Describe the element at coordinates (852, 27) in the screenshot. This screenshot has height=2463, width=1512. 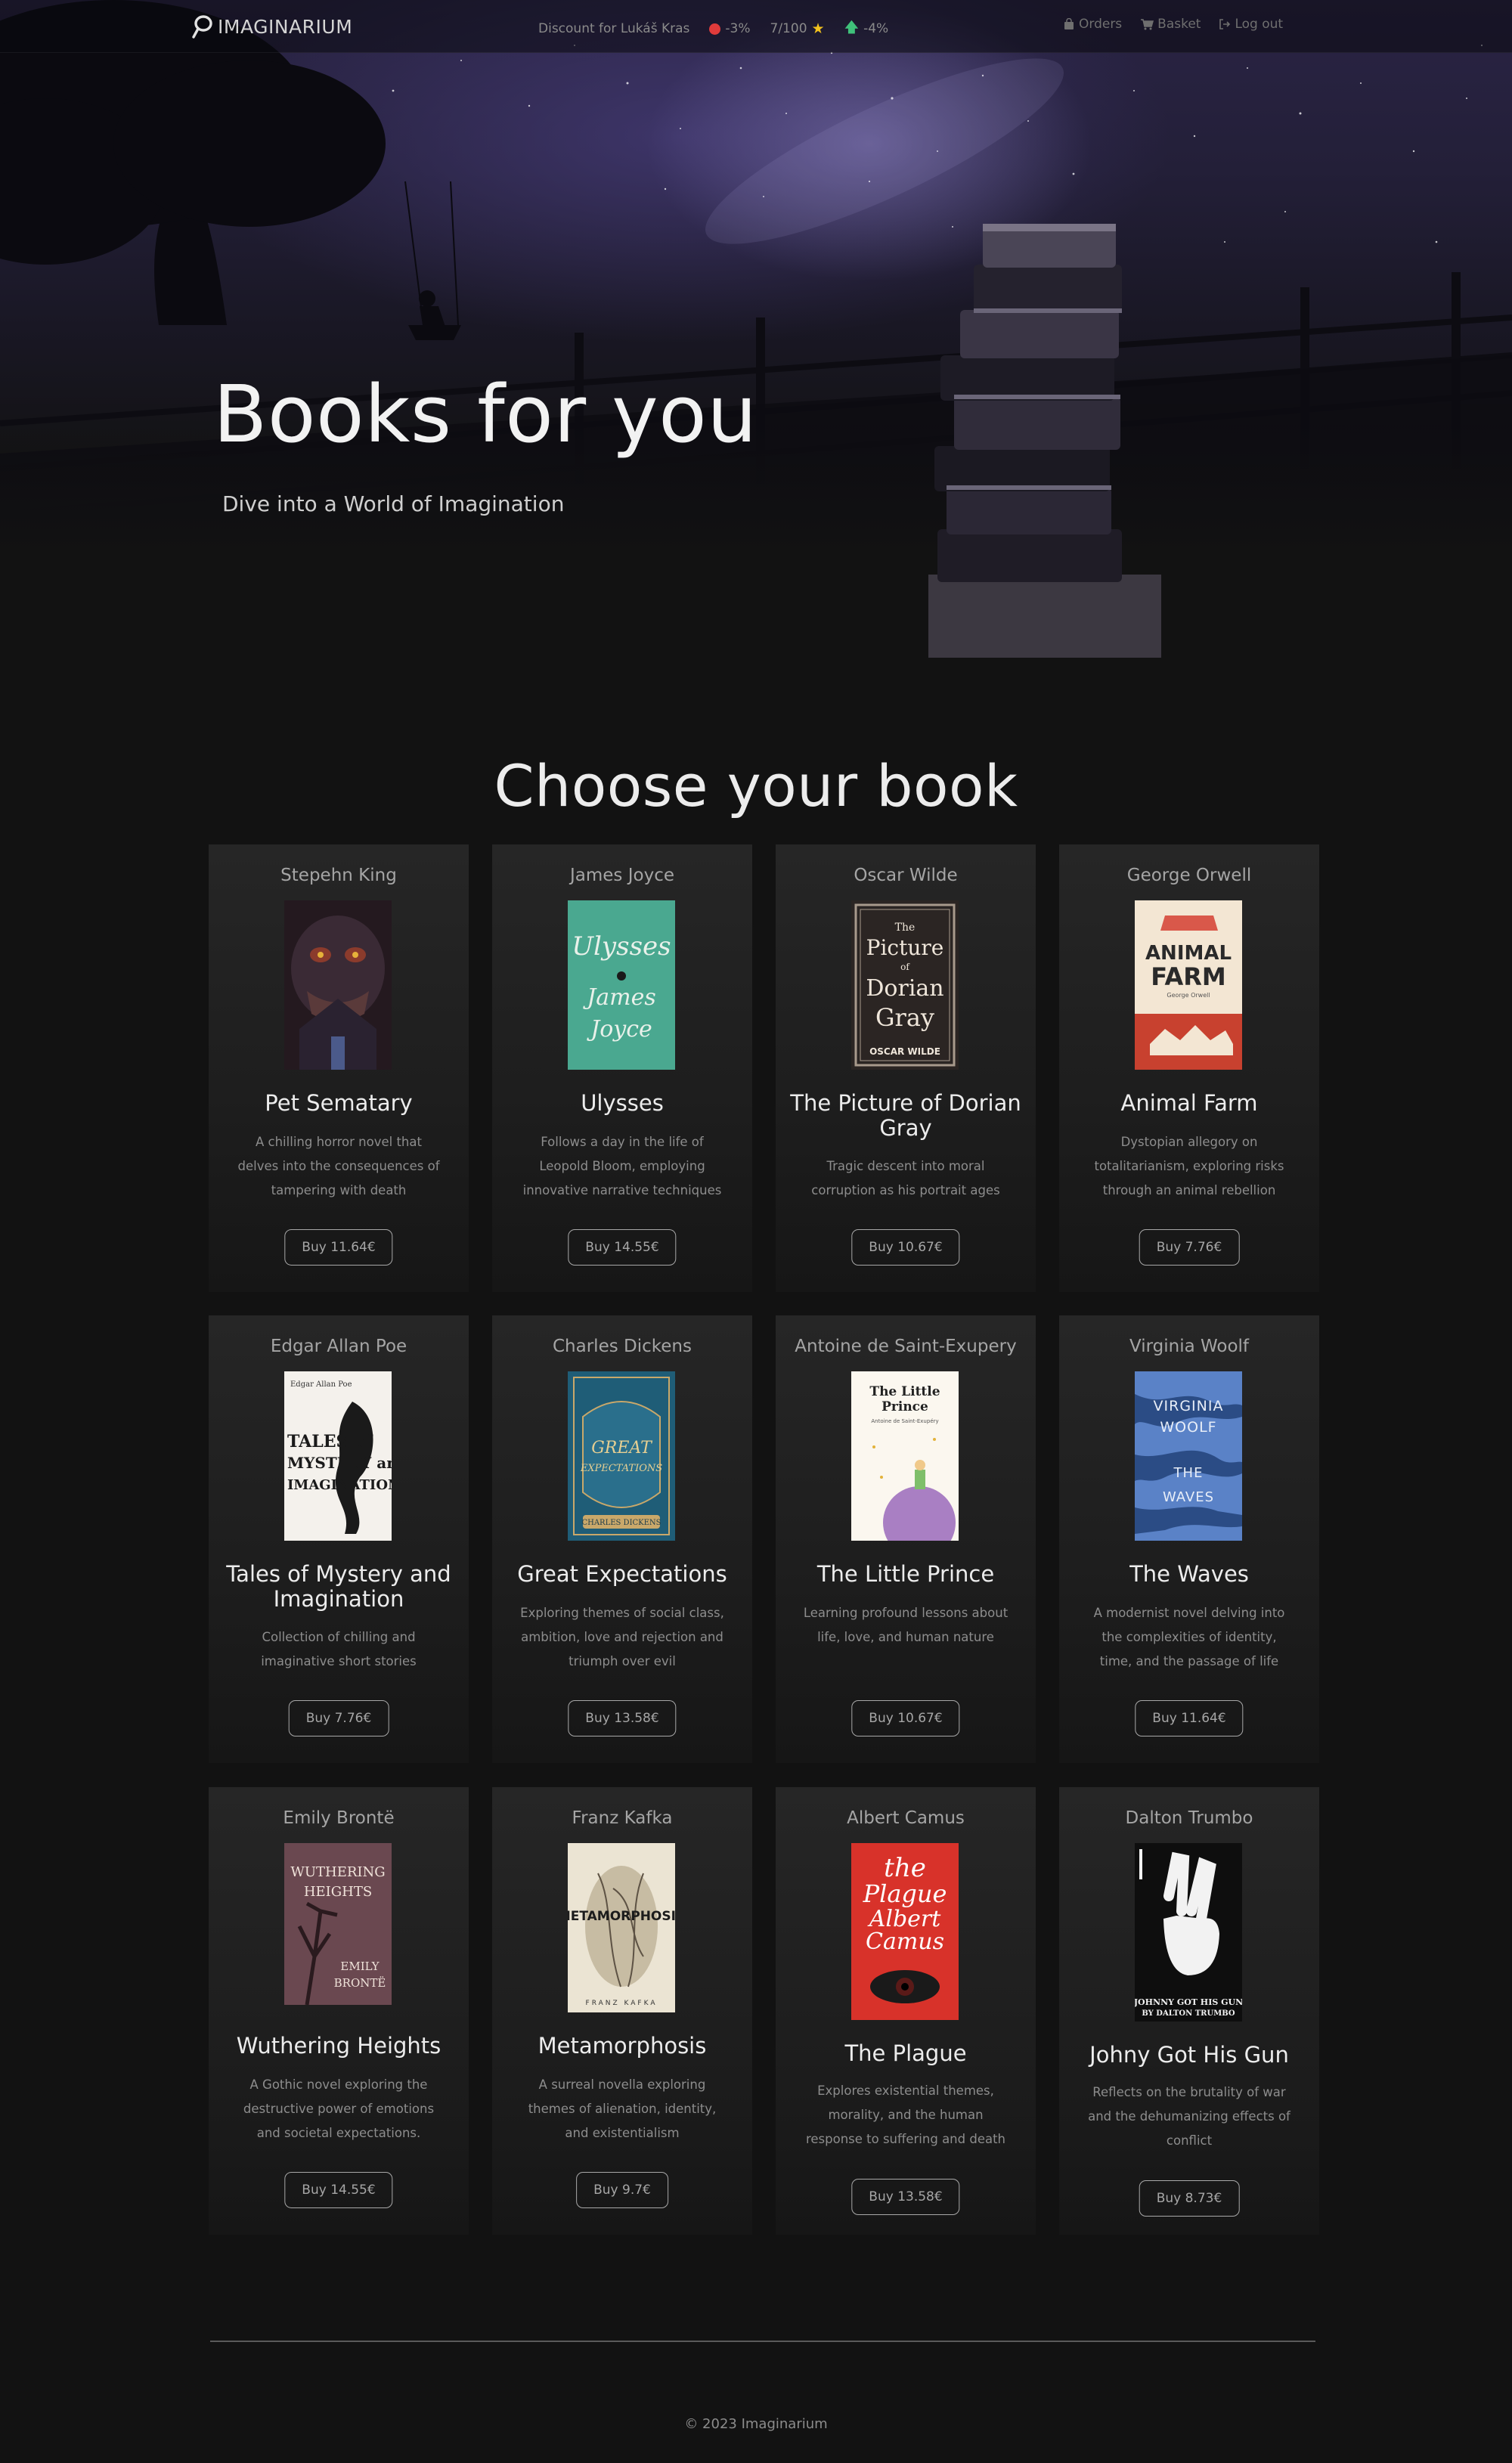
I see `arrow-up-icon: 🡅` at that location.